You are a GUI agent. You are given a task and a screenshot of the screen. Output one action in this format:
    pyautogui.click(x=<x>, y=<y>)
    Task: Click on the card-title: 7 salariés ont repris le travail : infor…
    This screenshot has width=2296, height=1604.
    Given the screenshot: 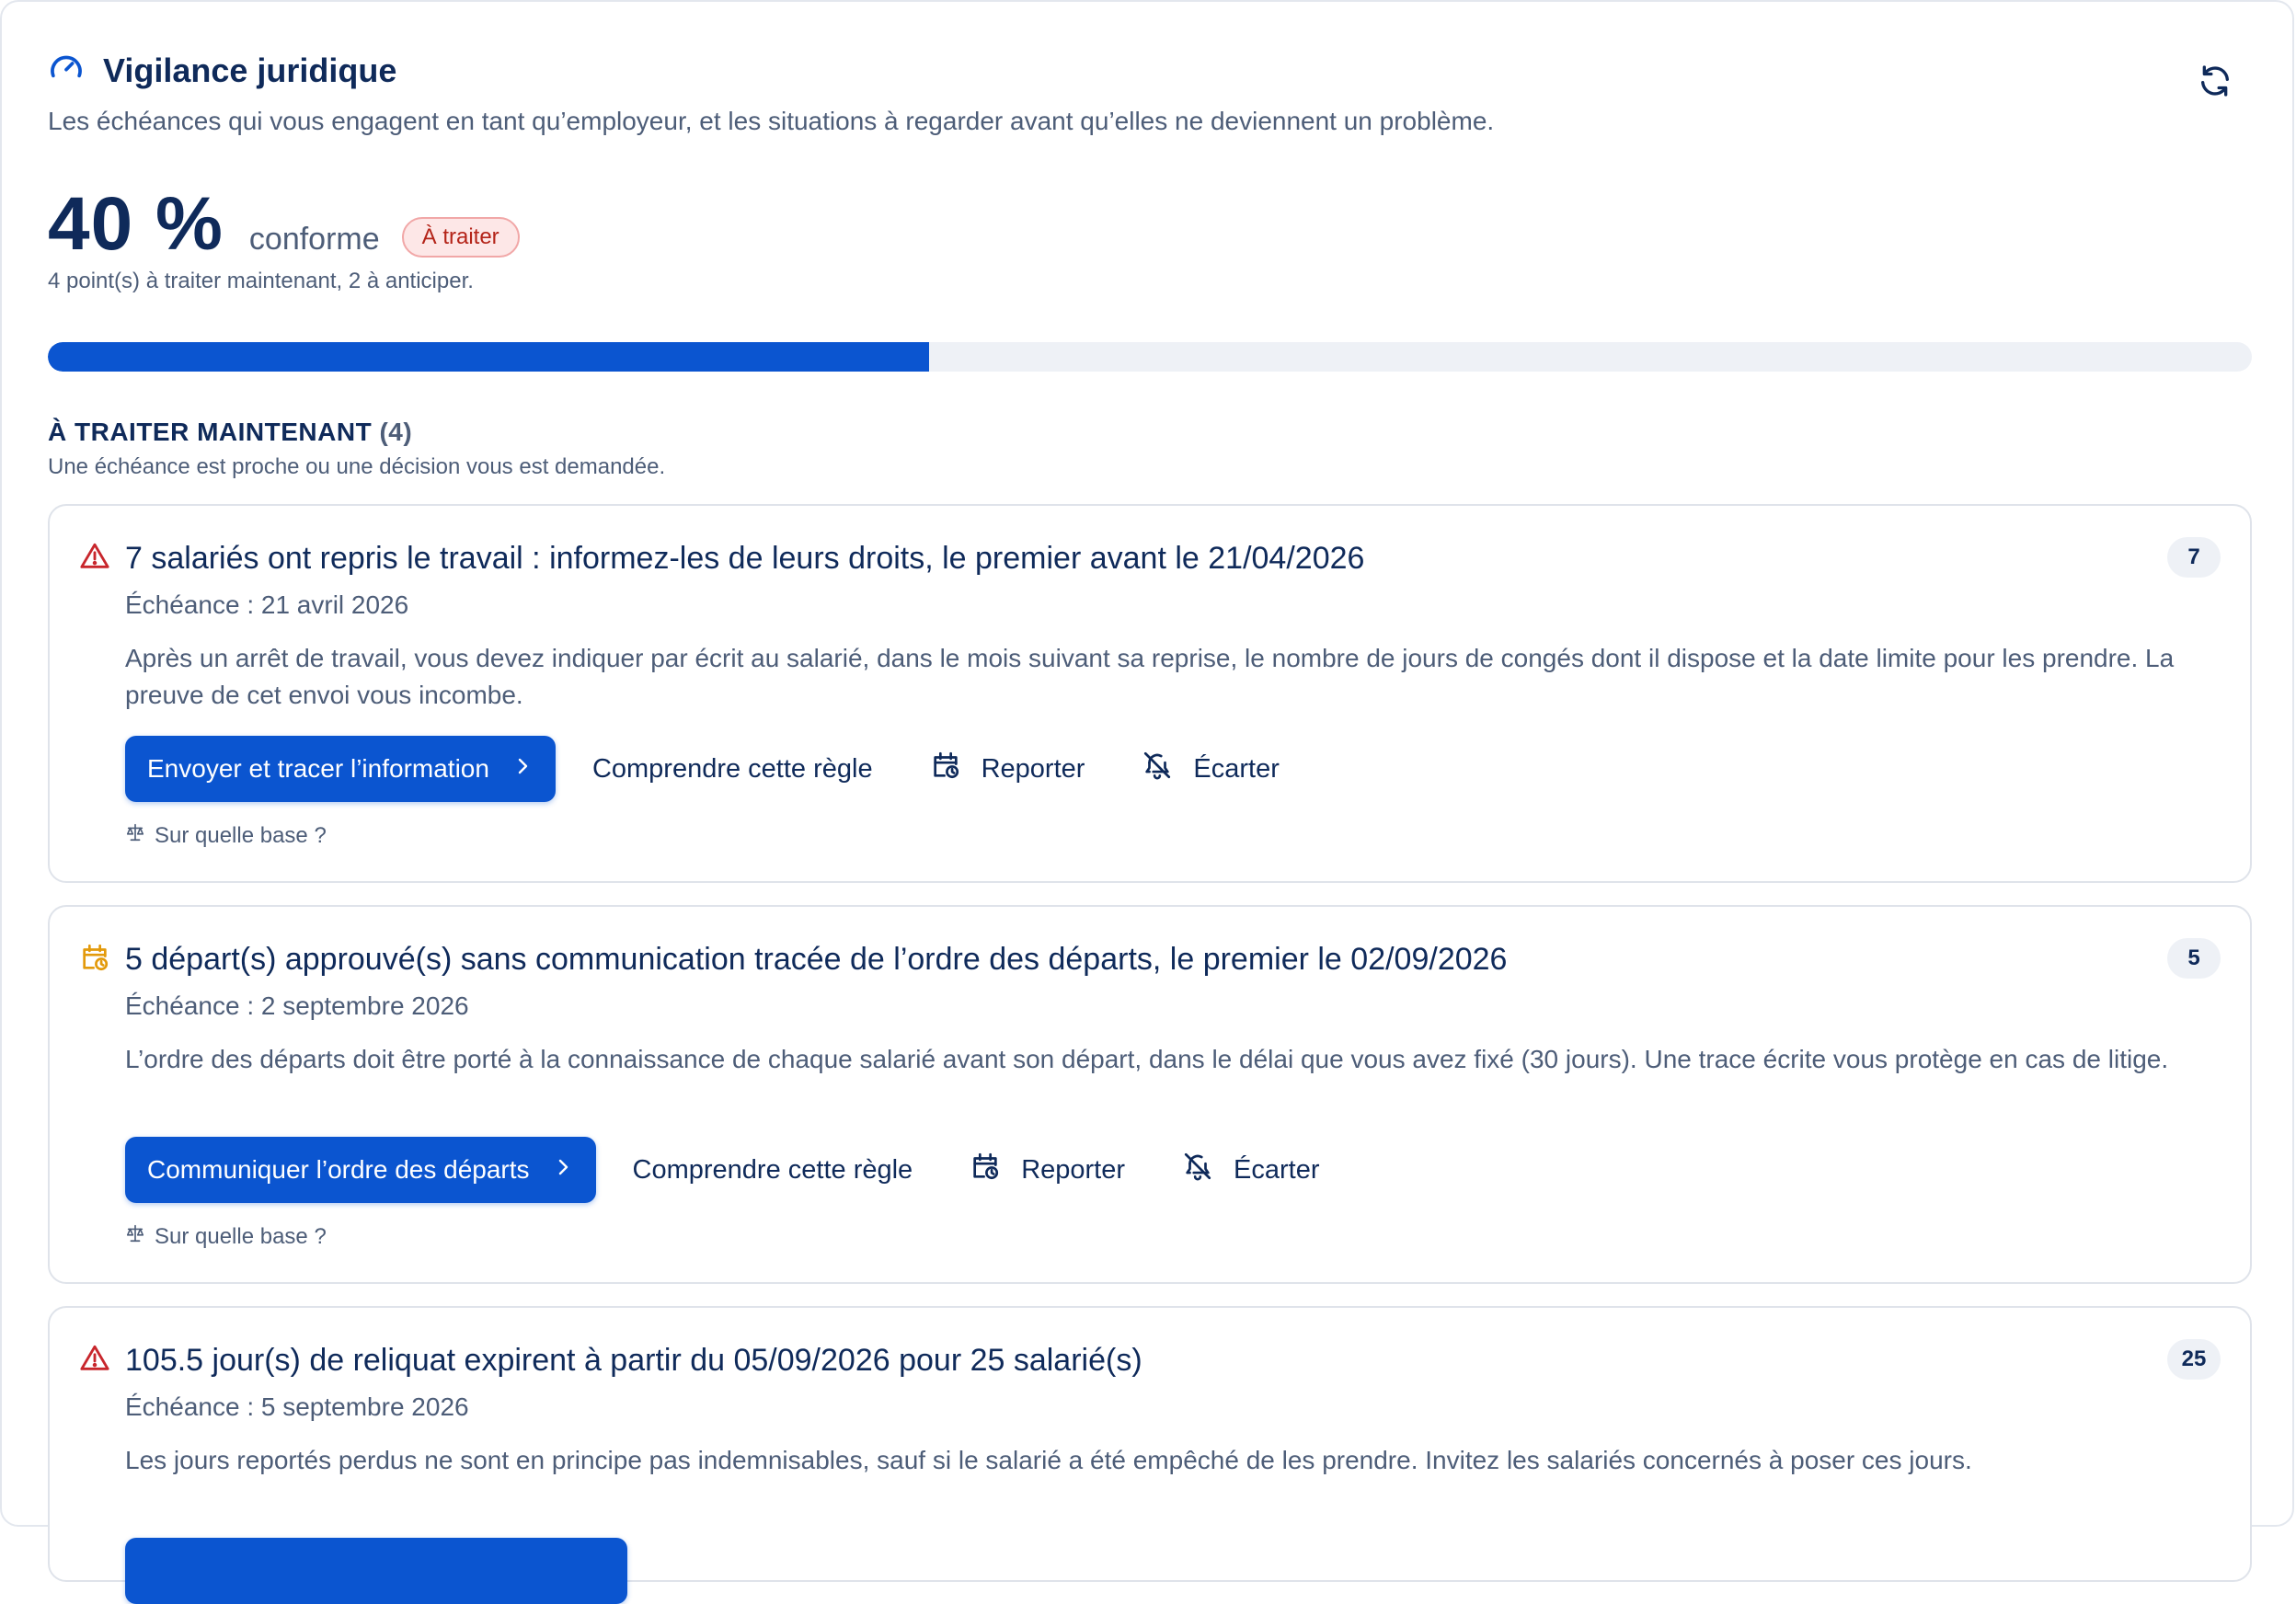 What is the action you would take?
    pyautogui.click(x=745, y=558)
    